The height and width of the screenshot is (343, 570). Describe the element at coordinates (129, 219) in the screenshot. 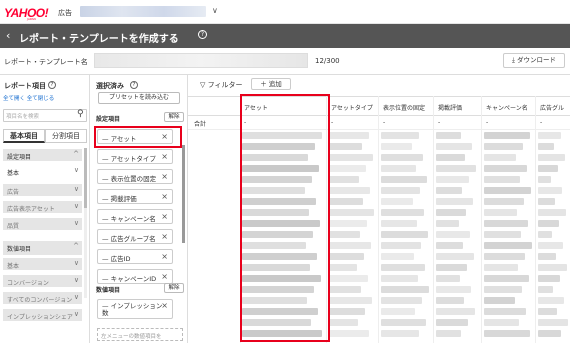

I see `selected-item-label: — キャンペーン名` at that location.